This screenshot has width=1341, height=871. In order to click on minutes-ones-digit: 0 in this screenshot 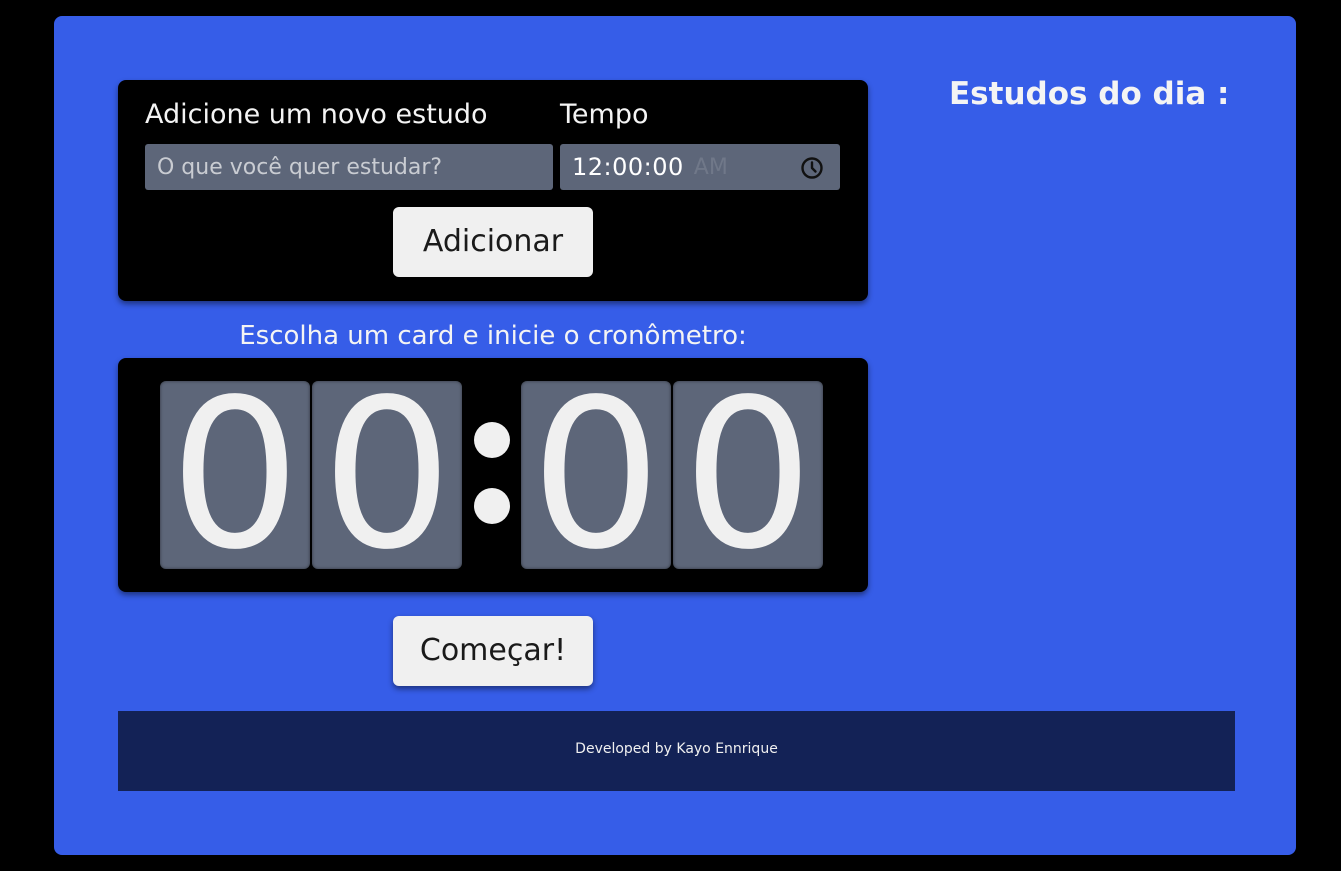, I will do `click(387, 475)`.